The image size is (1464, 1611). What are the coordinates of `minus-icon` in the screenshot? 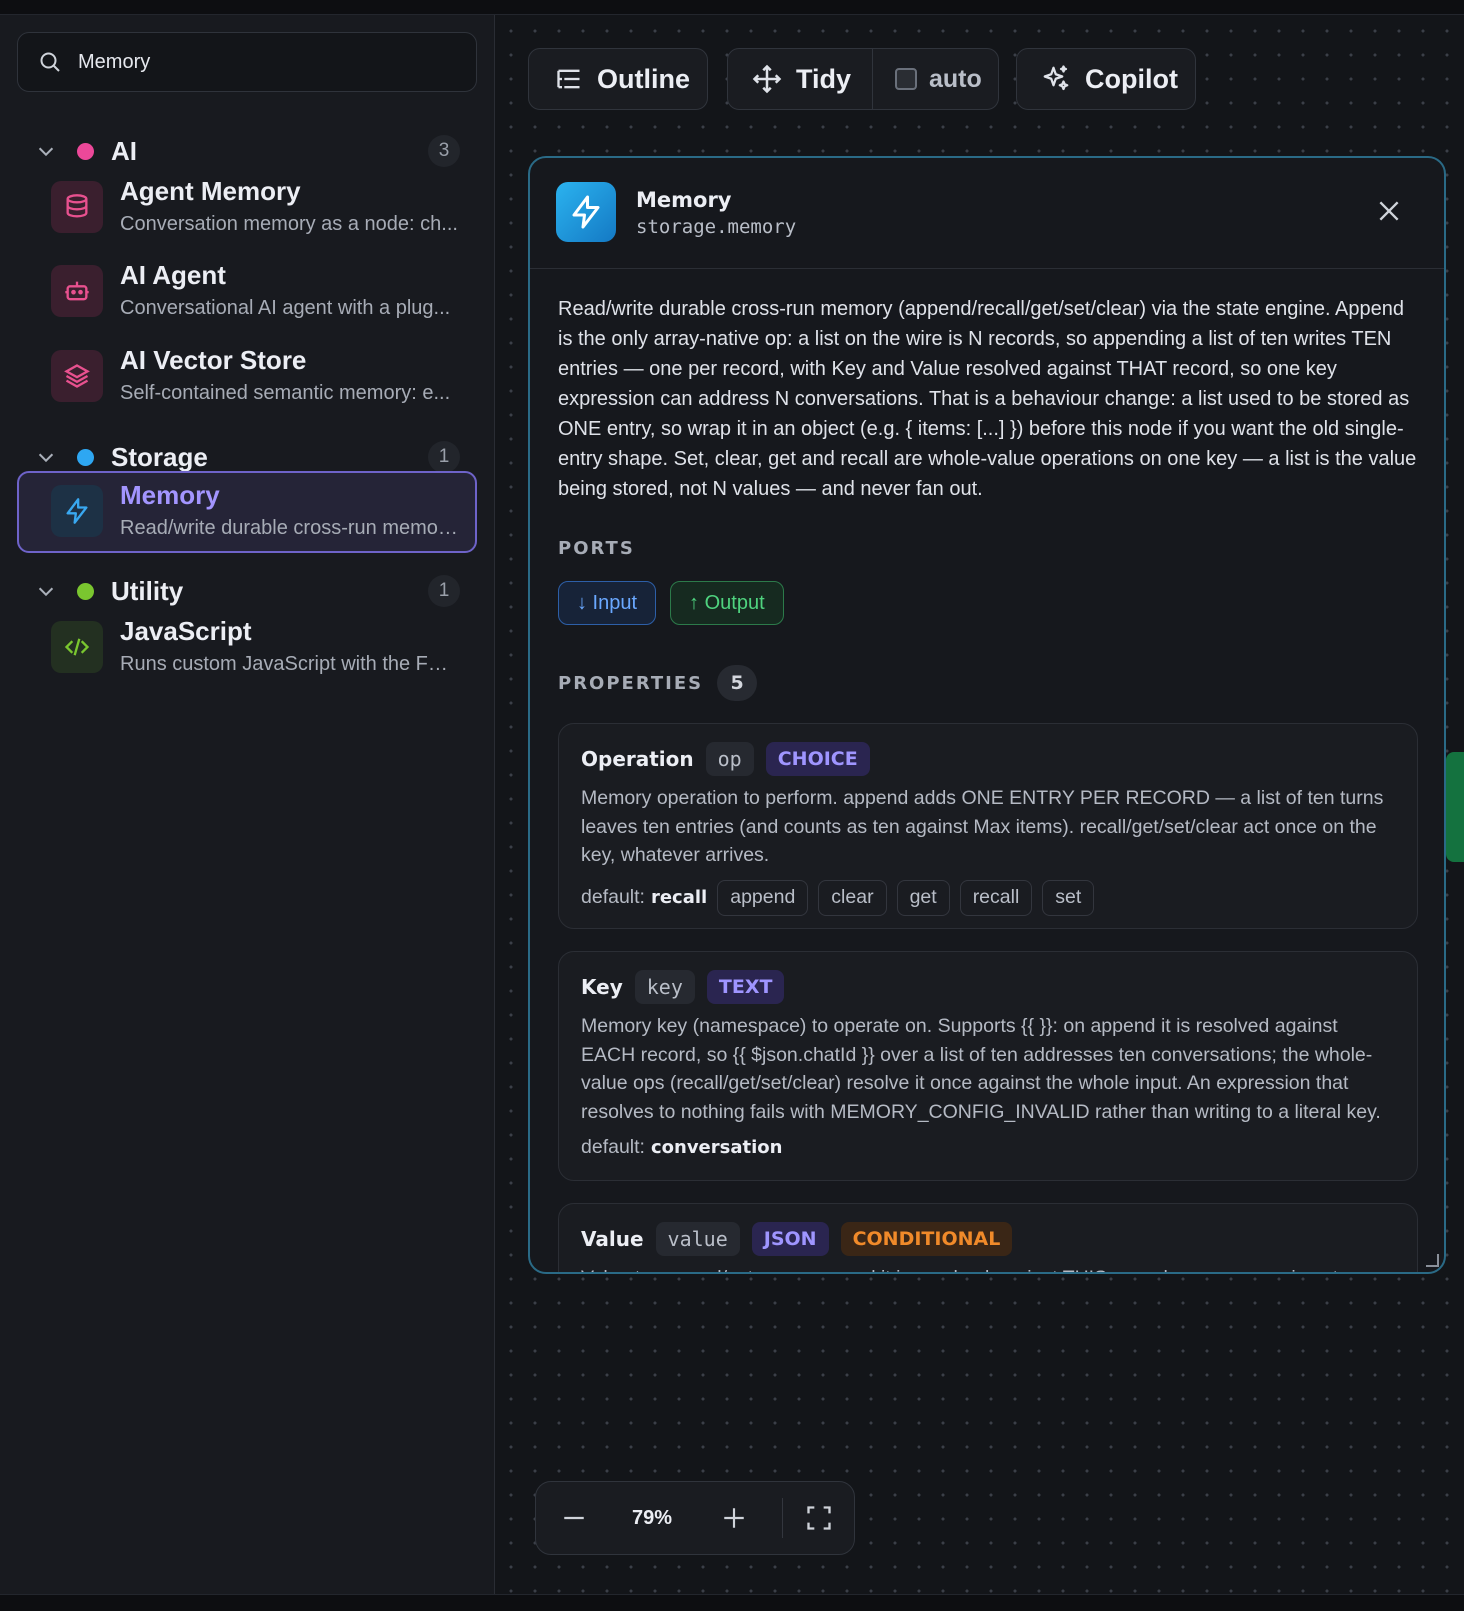 It's located at (574, 1518).